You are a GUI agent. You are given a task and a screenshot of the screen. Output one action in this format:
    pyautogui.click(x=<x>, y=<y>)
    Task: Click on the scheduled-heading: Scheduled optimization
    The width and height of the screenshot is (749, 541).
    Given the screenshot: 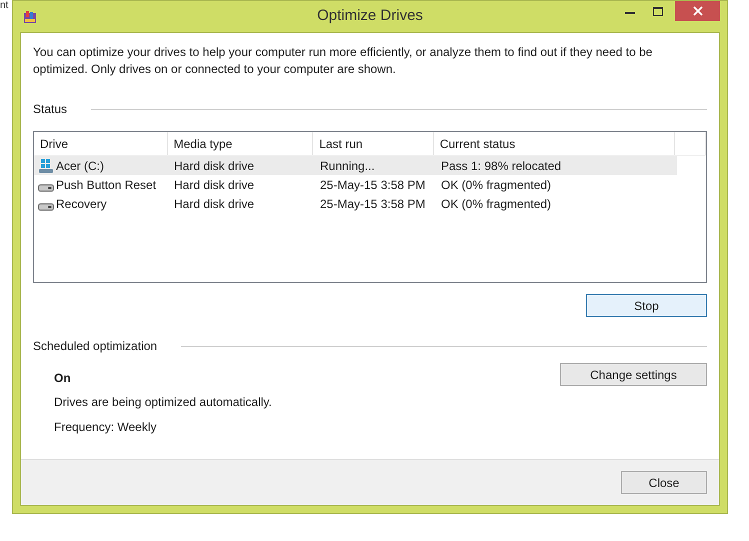 What is the action you would take?
    pyautogui.click(x=95, y=346)
    